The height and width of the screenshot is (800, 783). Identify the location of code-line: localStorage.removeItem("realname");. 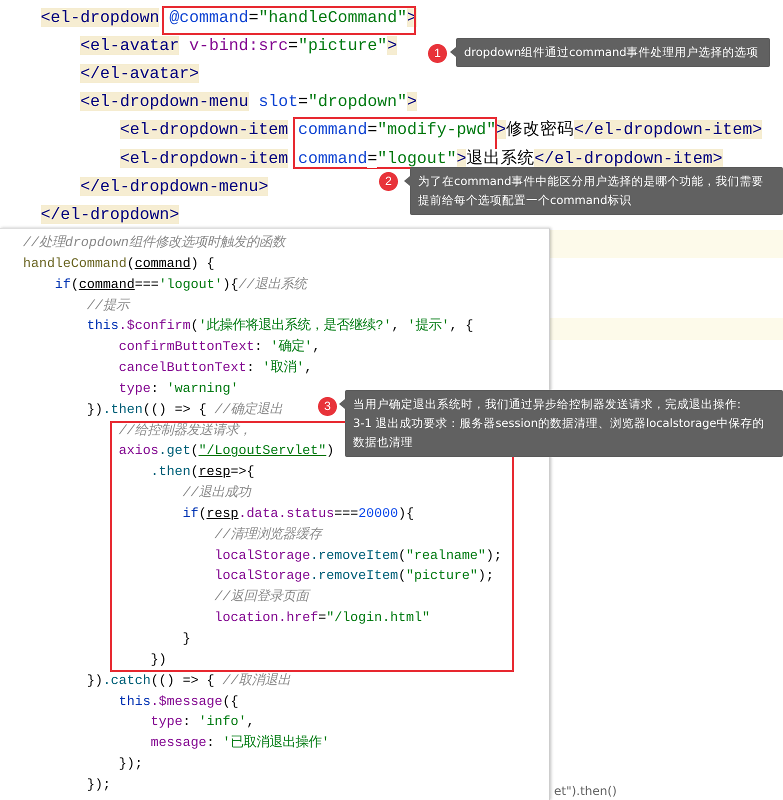
(358, 555).